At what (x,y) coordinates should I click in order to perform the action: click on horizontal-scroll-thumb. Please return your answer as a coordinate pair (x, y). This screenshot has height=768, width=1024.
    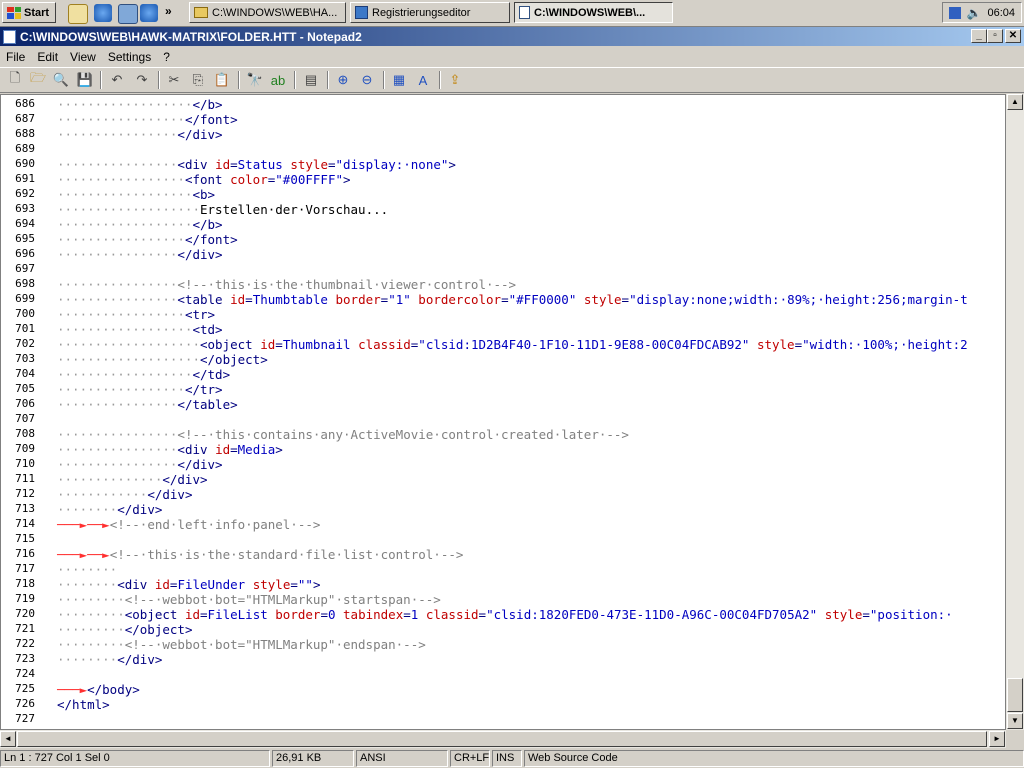
    Looking at the image, I should click on (502, 739).